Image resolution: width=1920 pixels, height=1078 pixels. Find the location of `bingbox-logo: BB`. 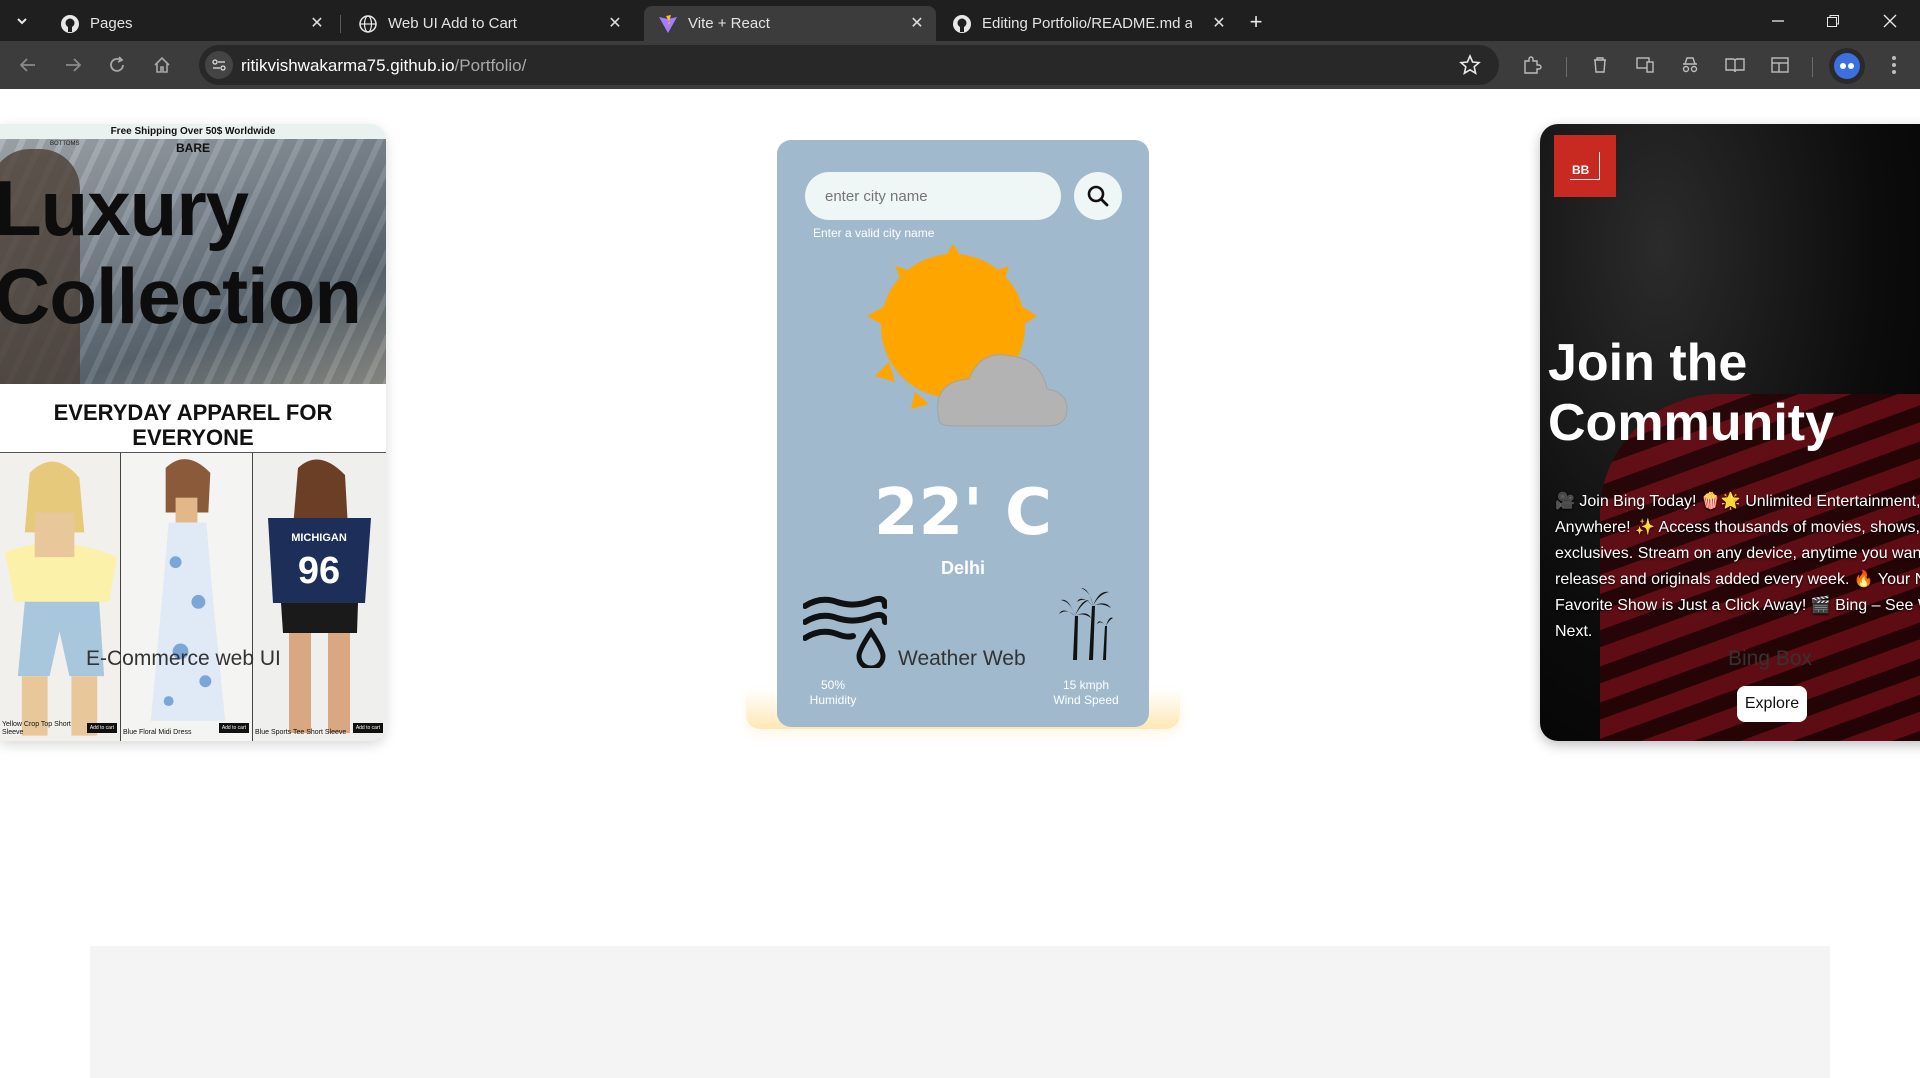

bingbox-logo: BB is located at coordinates (1585, 166).